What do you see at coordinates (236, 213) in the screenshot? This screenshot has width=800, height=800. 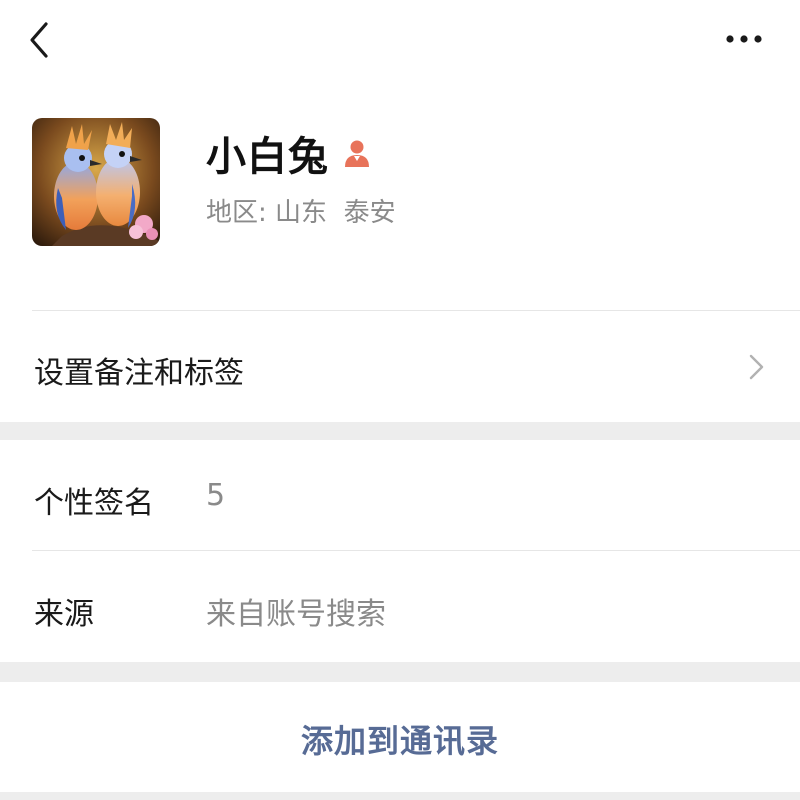 I see `region-label: 地区:` at bounding box center [236, 213].